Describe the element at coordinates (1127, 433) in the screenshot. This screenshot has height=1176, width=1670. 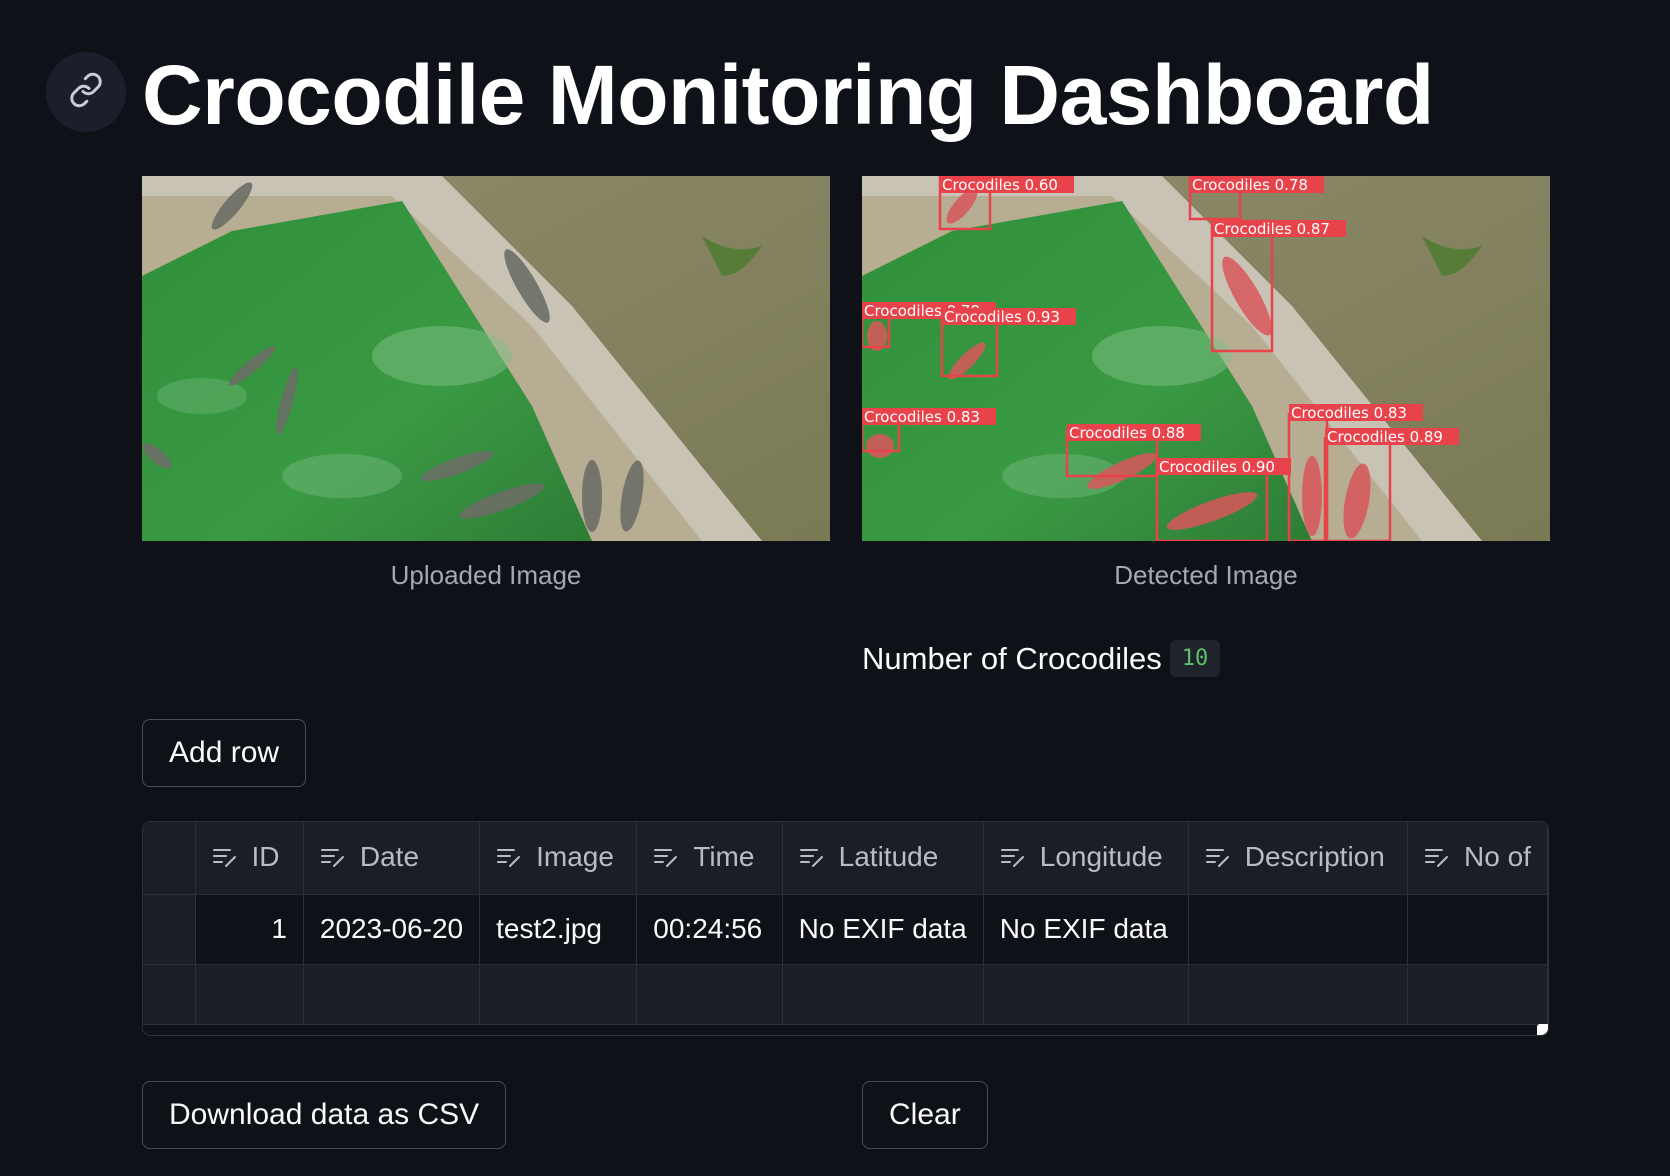
I see `detection-label: Crocodiles 0.88` at that location.